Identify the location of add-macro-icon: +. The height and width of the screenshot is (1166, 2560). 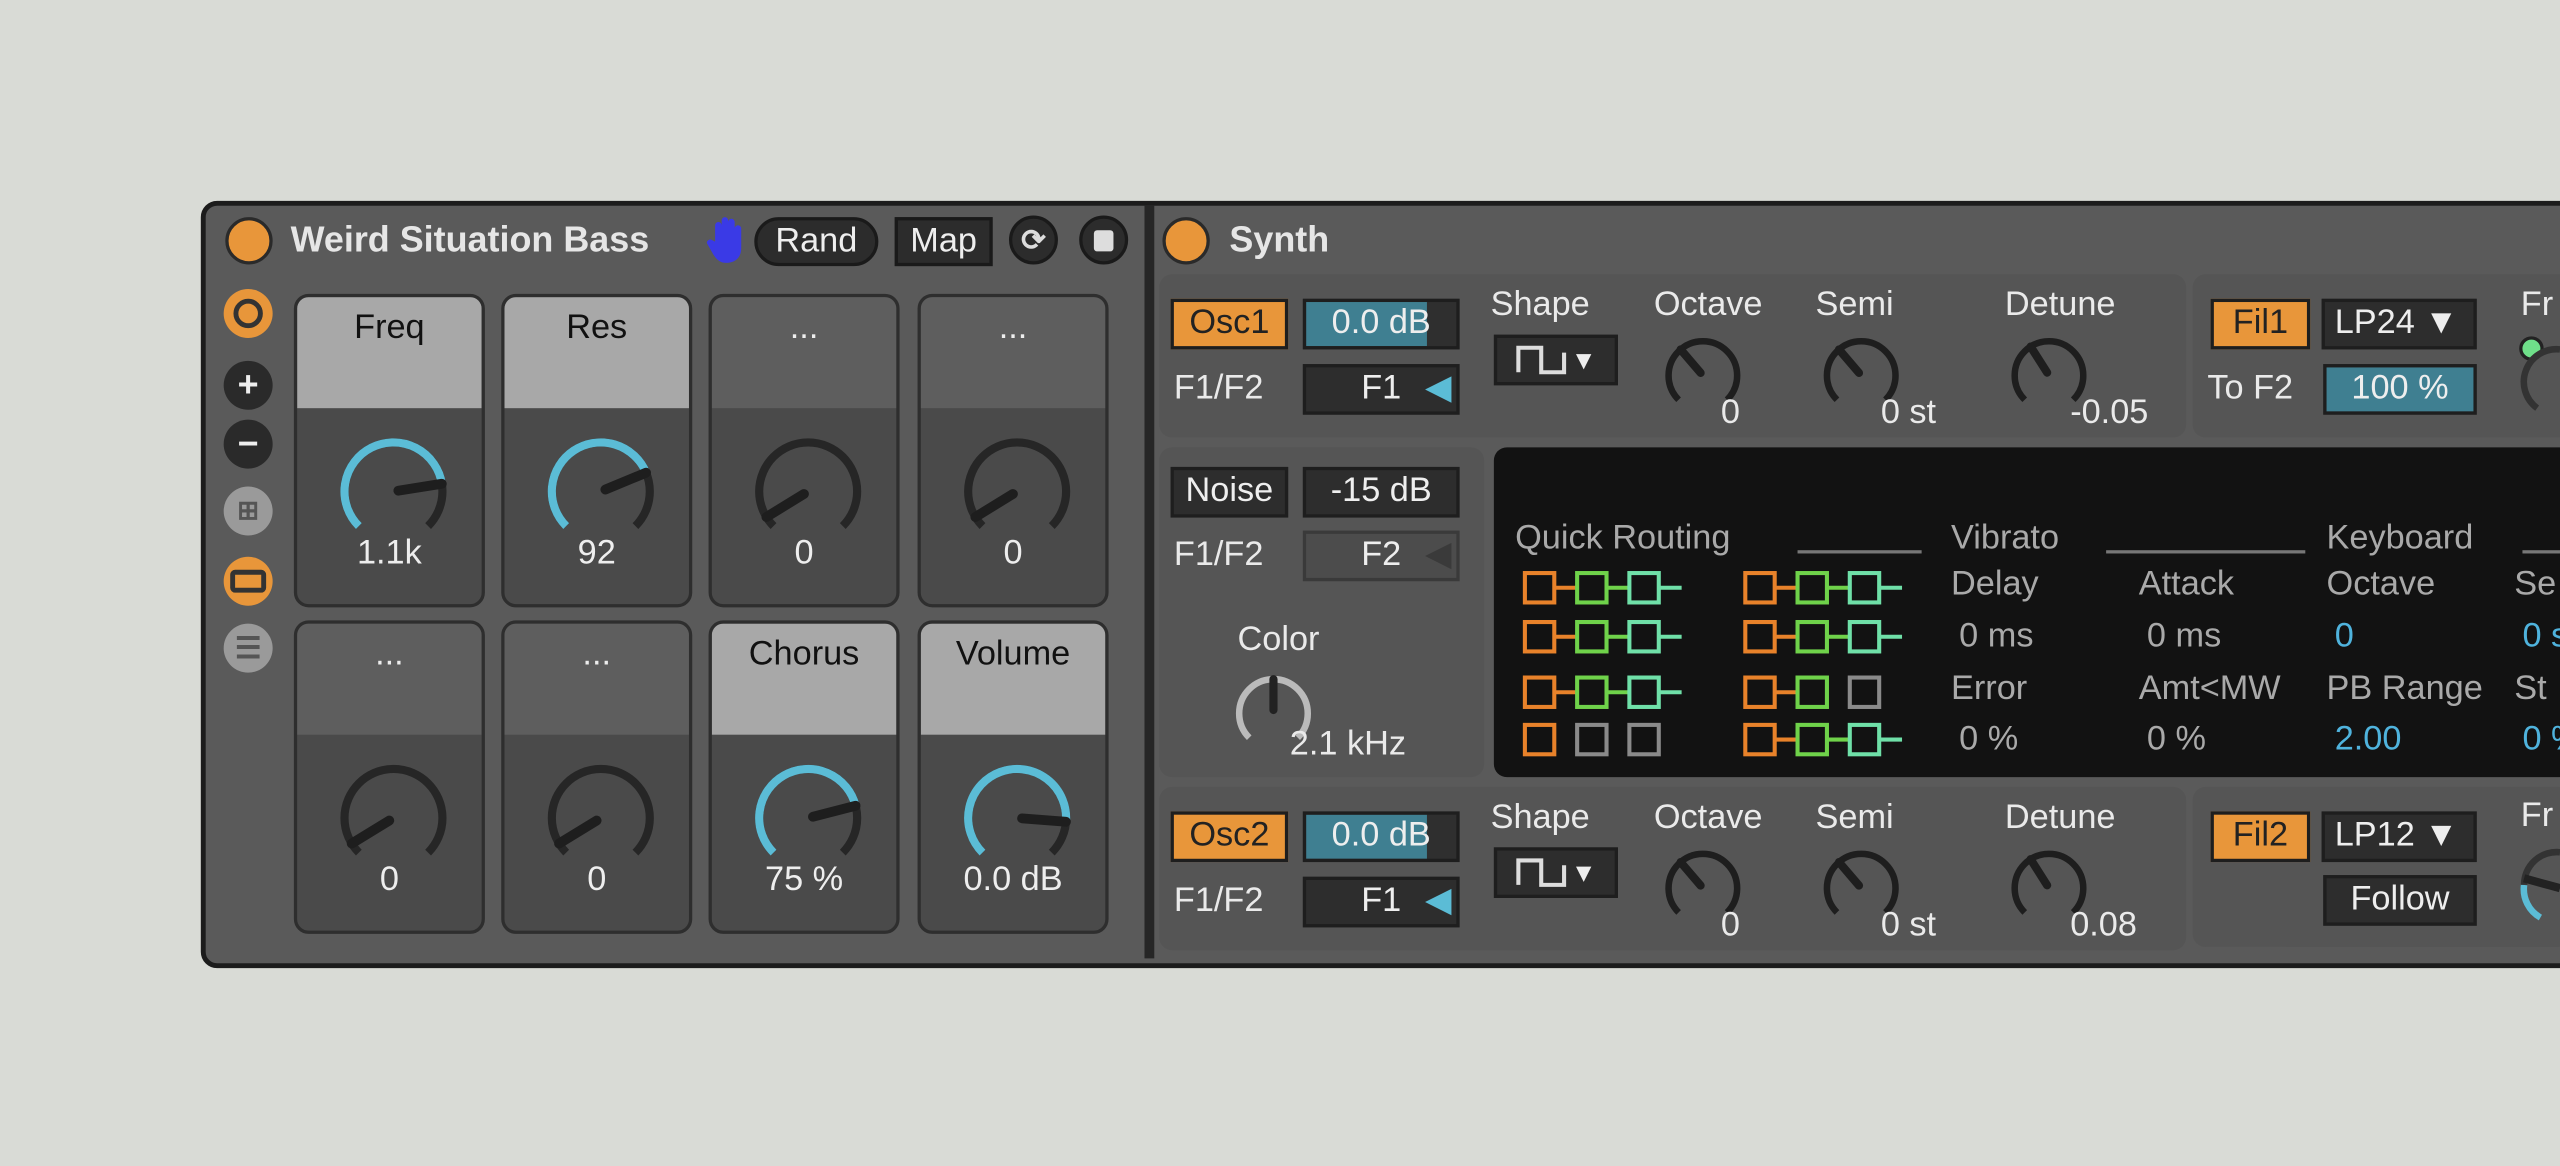
(248, 385).